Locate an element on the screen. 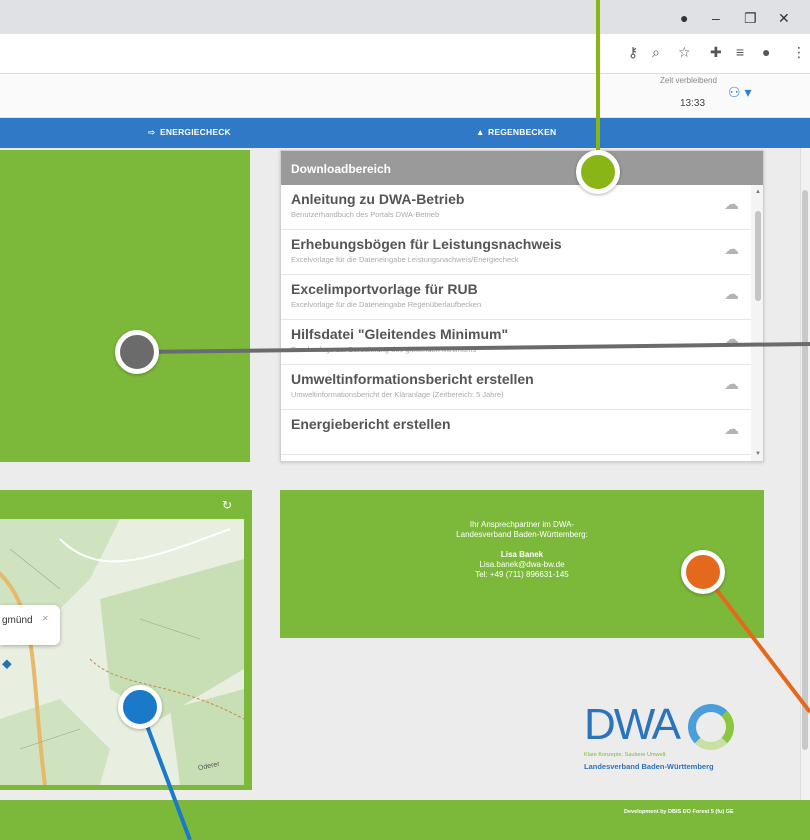 The image size is (810, 840). callout-dot-orange is located at coordinates (703, 572).